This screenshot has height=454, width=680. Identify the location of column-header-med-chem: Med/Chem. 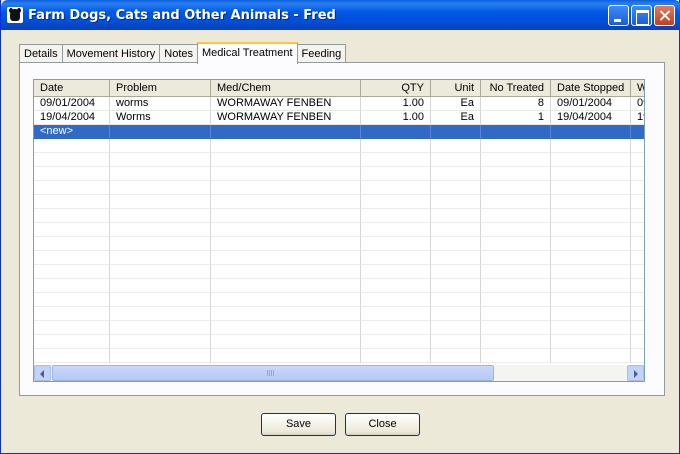
(286, 88).